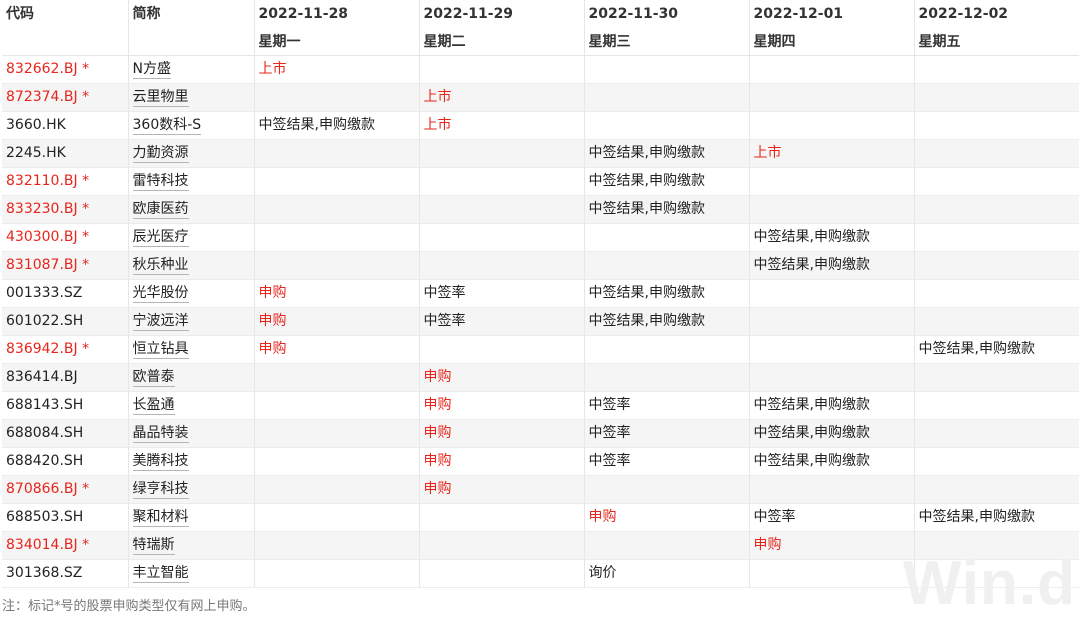  I want to click on table-row: 688503.SH 聚和材料 申购 中签率 中签结果,申购缴款, so click(540, 517).